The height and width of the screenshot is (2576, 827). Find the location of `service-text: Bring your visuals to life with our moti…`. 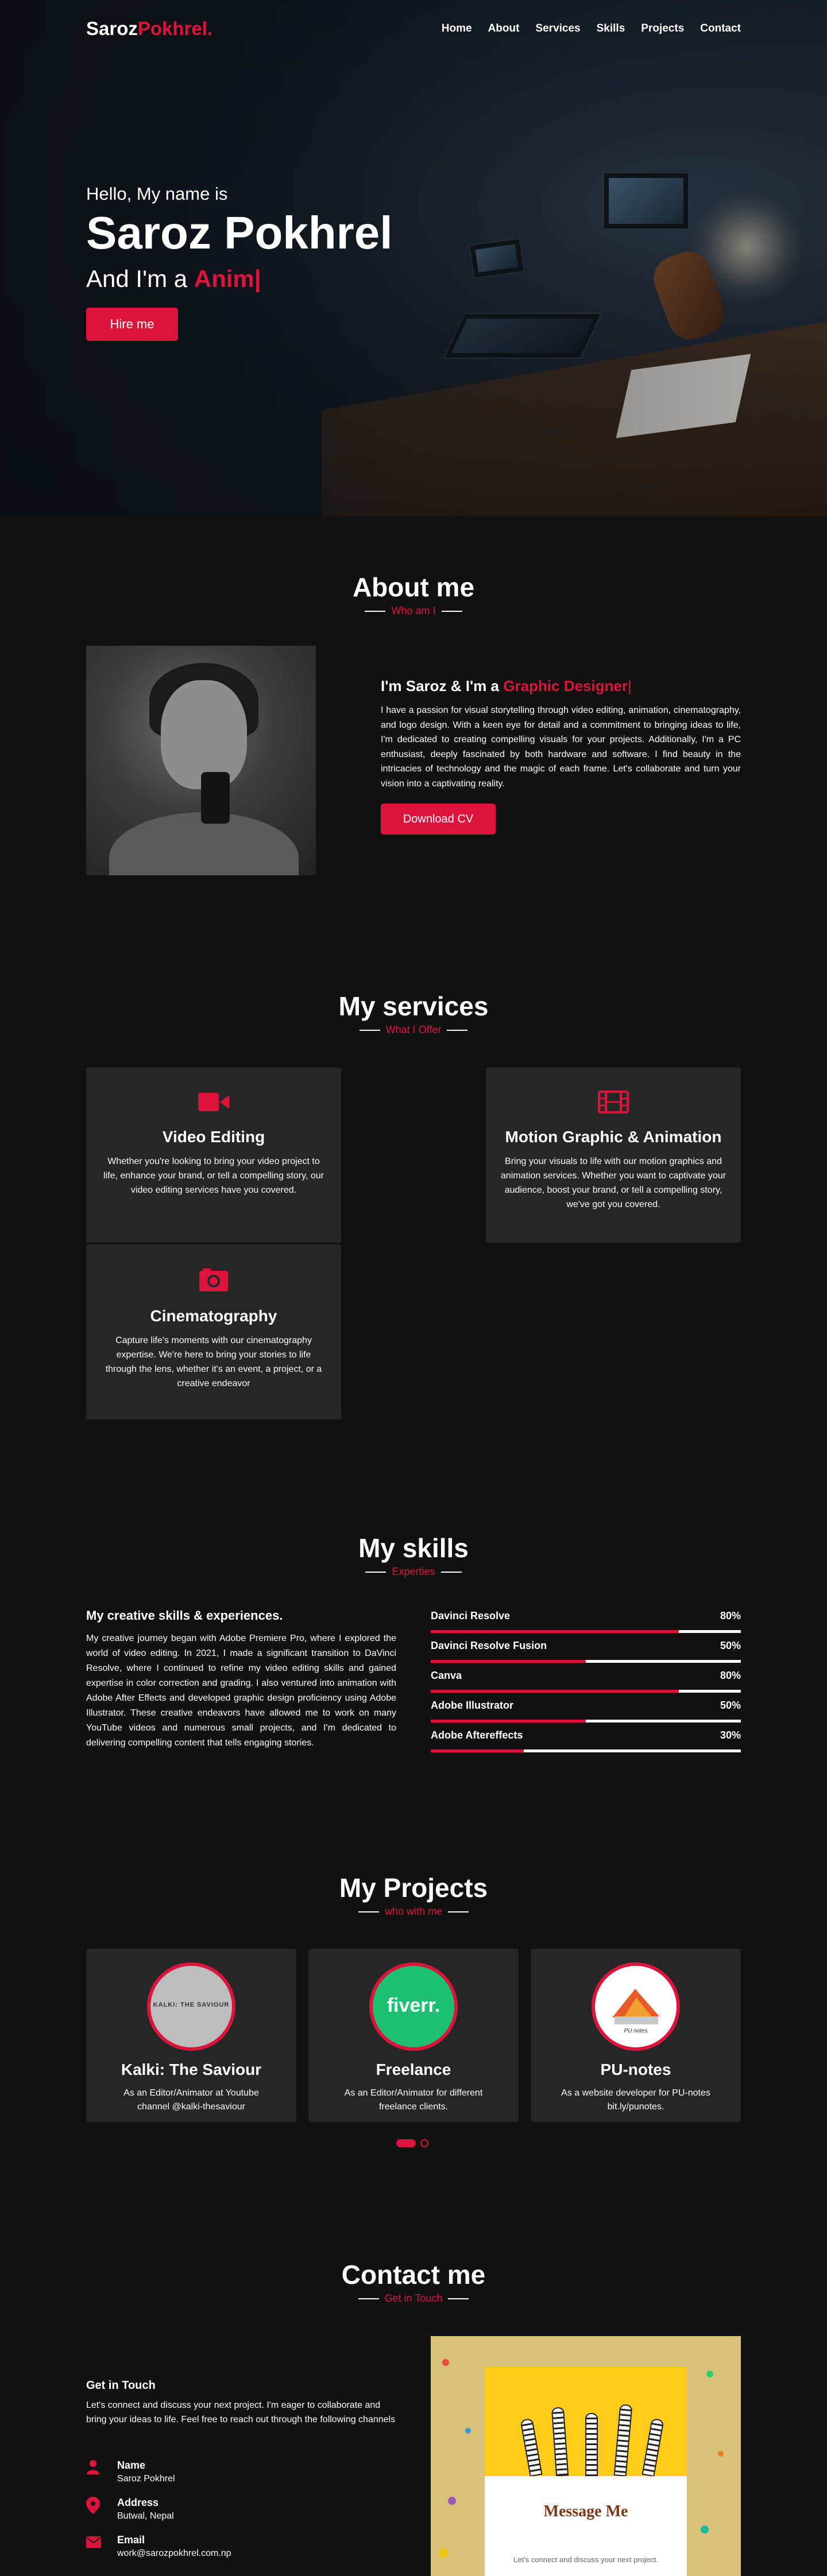

service-text: Bring your visuals to life with our moti… is located at coordinates (613, 1183).